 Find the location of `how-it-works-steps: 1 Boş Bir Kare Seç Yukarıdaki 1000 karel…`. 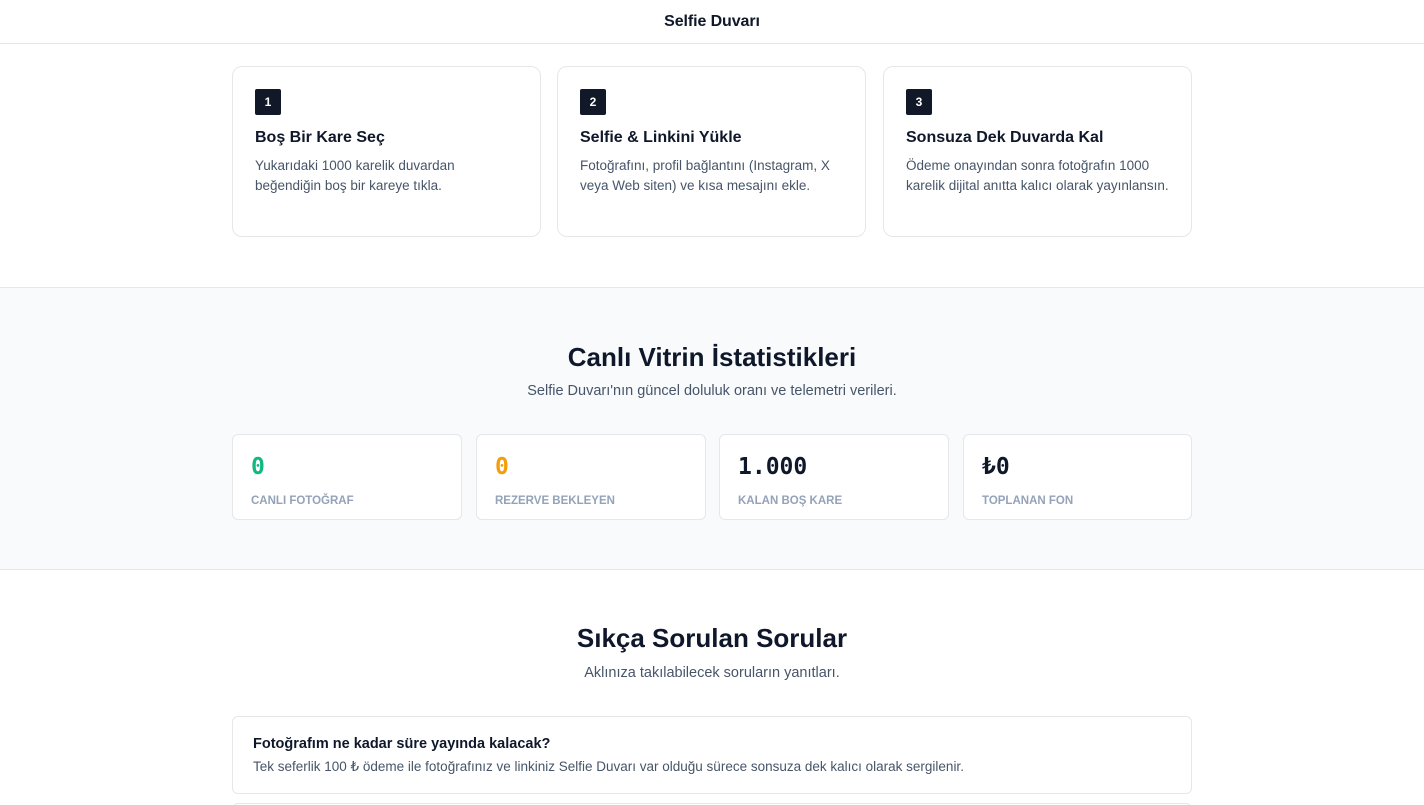

how-it-works-steps: 1 Boş Bir Kare Seç Yukarıdaki 1000 karel… is located at coordinates (712, 151).